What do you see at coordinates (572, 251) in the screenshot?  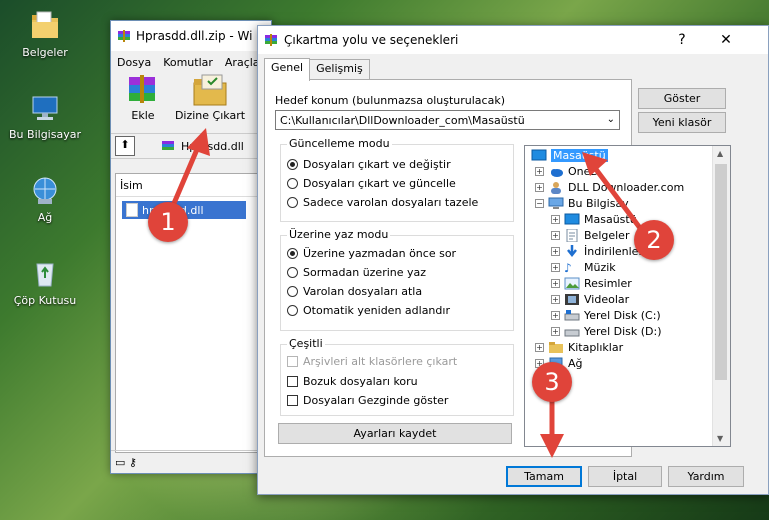 I see `download-arrow-icon` at bounding box center [572, 251].